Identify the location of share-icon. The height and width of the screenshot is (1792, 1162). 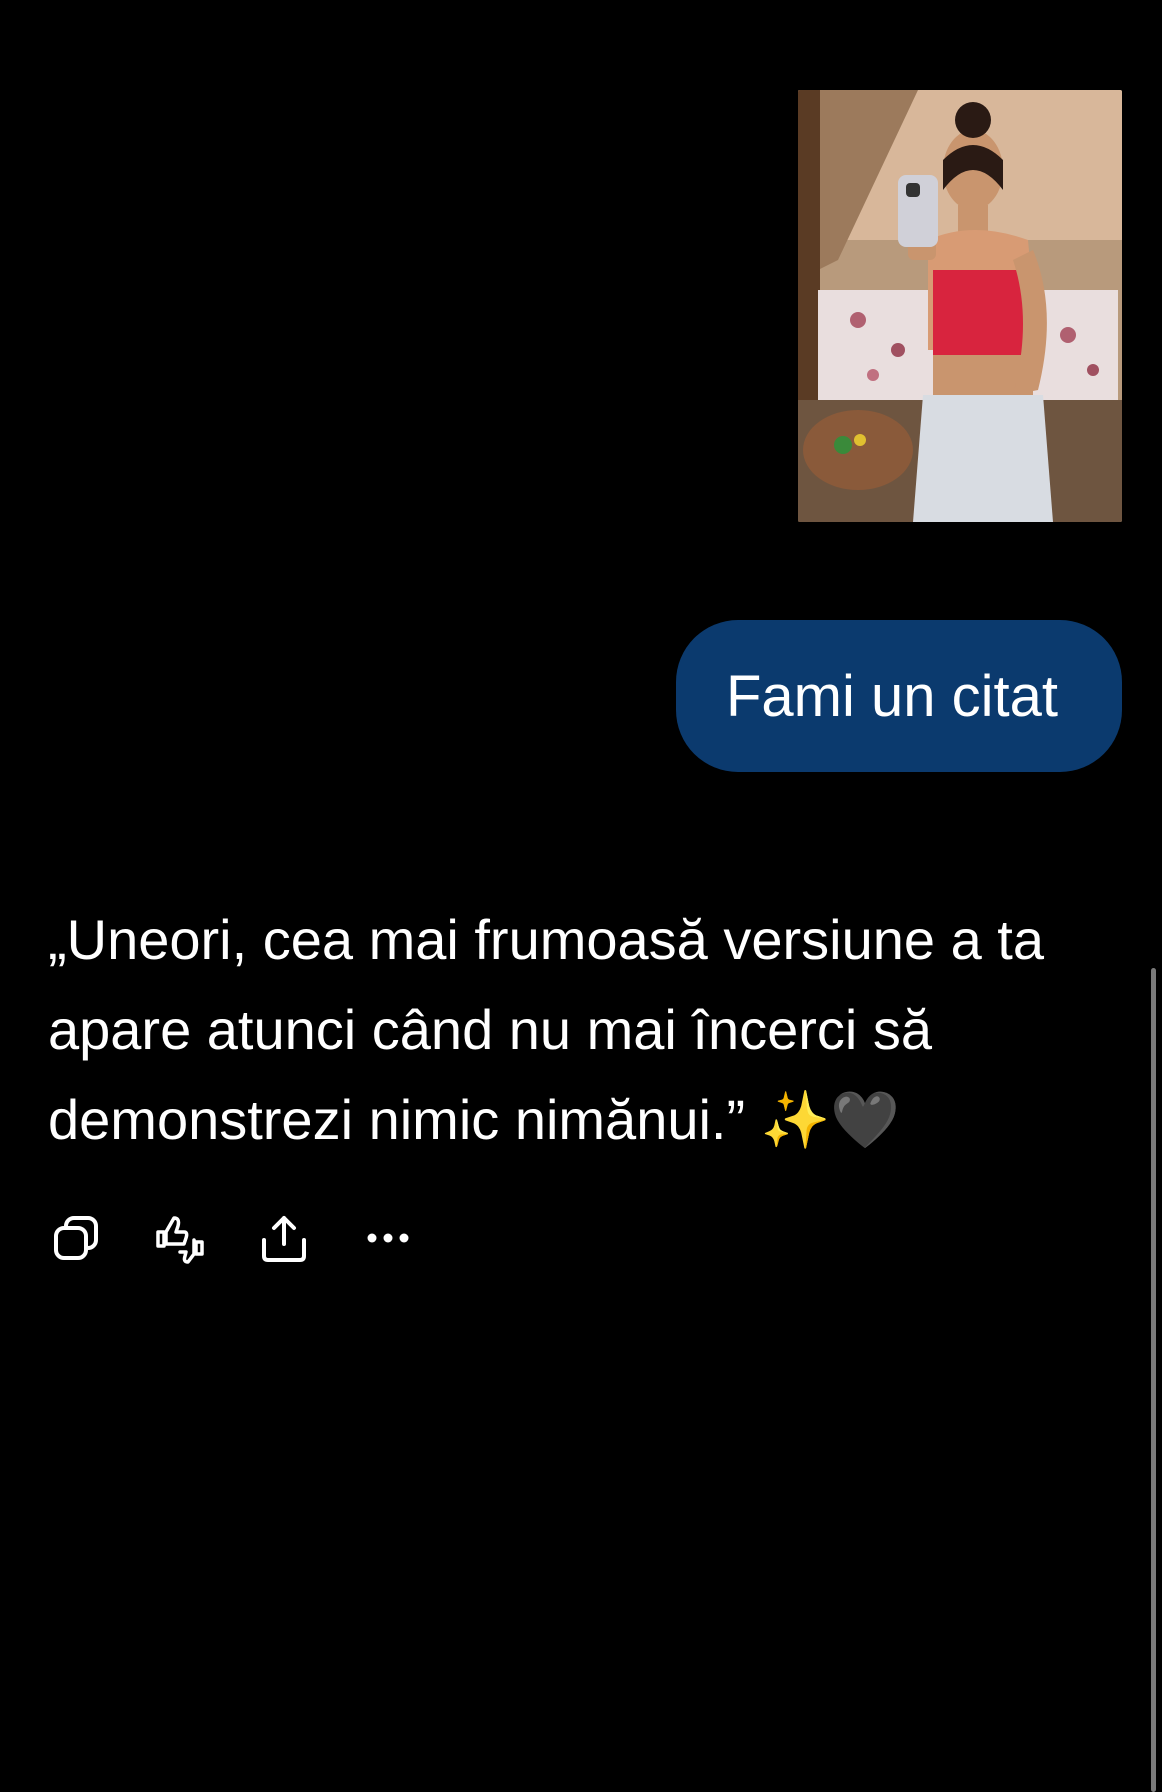
(284, 1239).